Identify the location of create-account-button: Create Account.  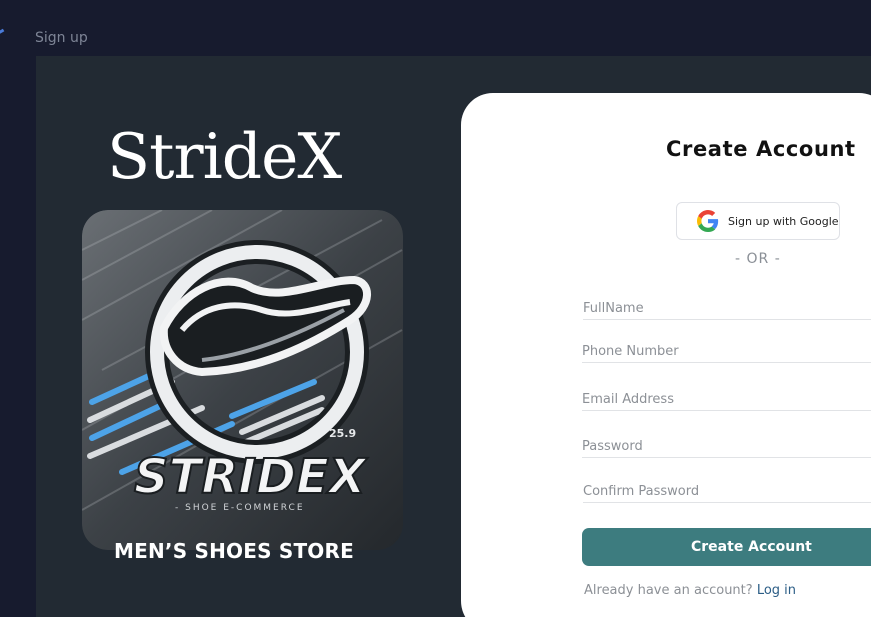
(726, 547).